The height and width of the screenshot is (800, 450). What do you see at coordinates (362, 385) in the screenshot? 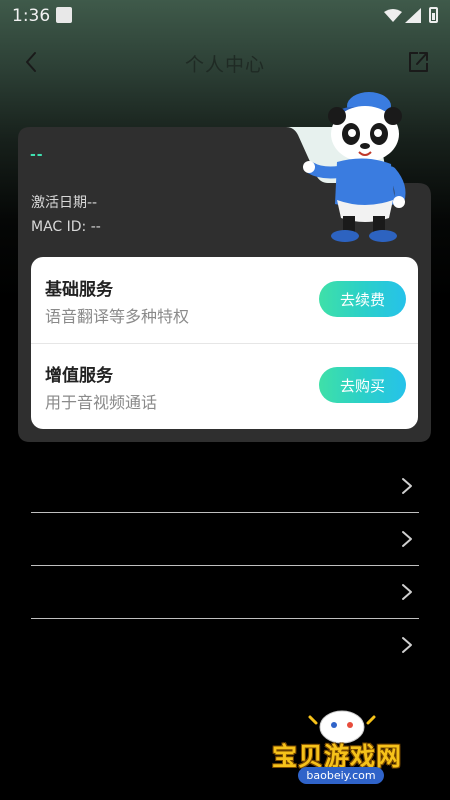
I see `buy-button: 去购买` at bounding box center [362, 385].